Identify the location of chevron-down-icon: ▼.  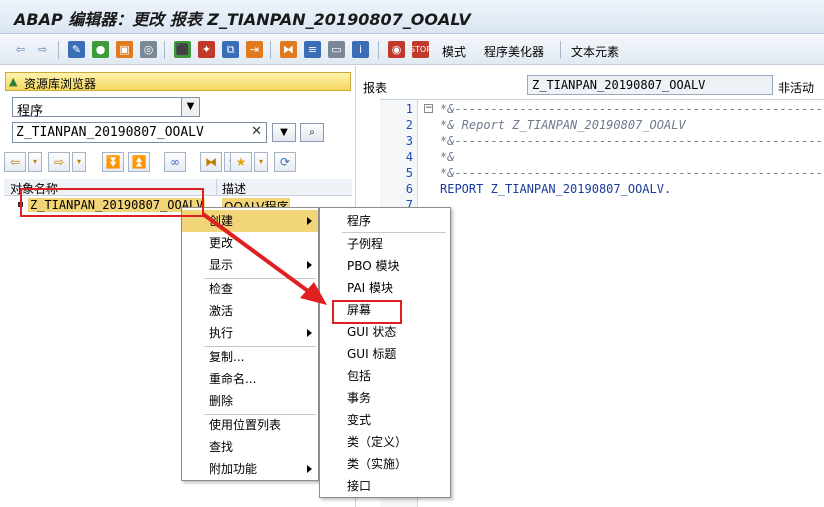
(190, 107).